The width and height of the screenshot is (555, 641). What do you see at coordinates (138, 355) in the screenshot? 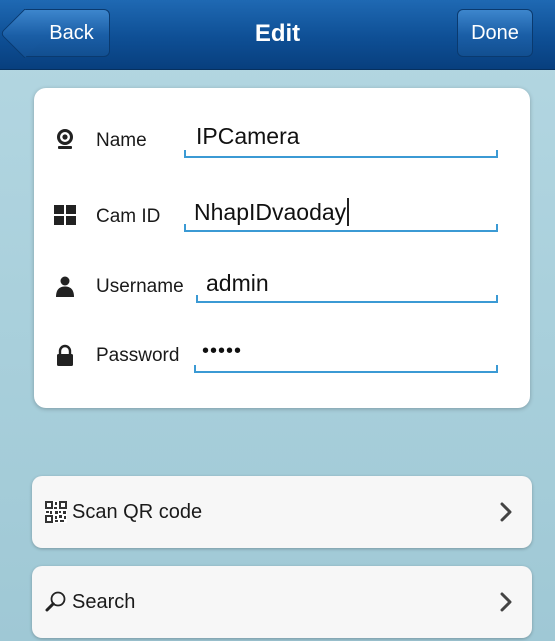
I see `password-label: Password` at bounding box center [138, 355].